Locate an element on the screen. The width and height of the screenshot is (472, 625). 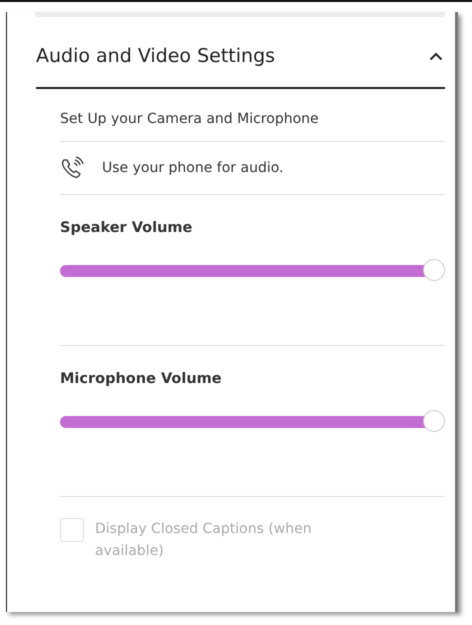
chevron-icon is located at coordinates (436, 56).